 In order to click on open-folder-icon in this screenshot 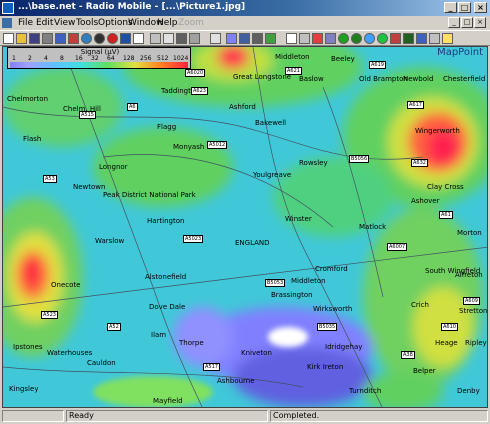, I will do `click(21, 38)`.